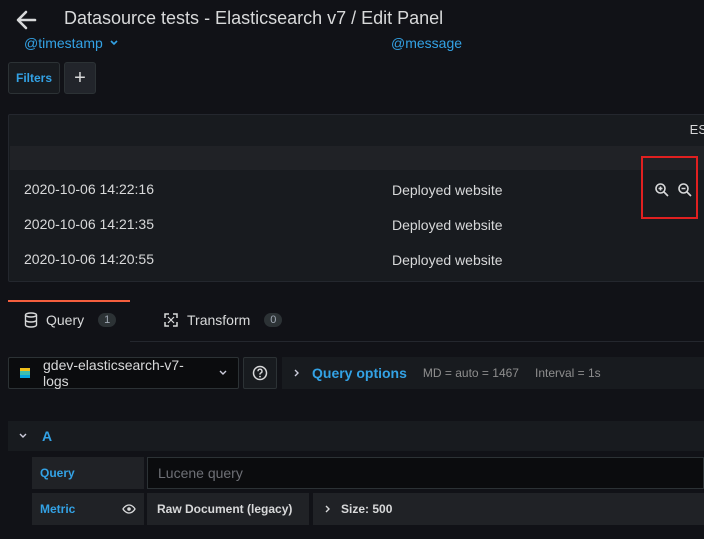  What do you see at coordinates (107, 320) in the screenshot?
I see `tab-query-count-badge: 1` at bounding box center [107, 320].